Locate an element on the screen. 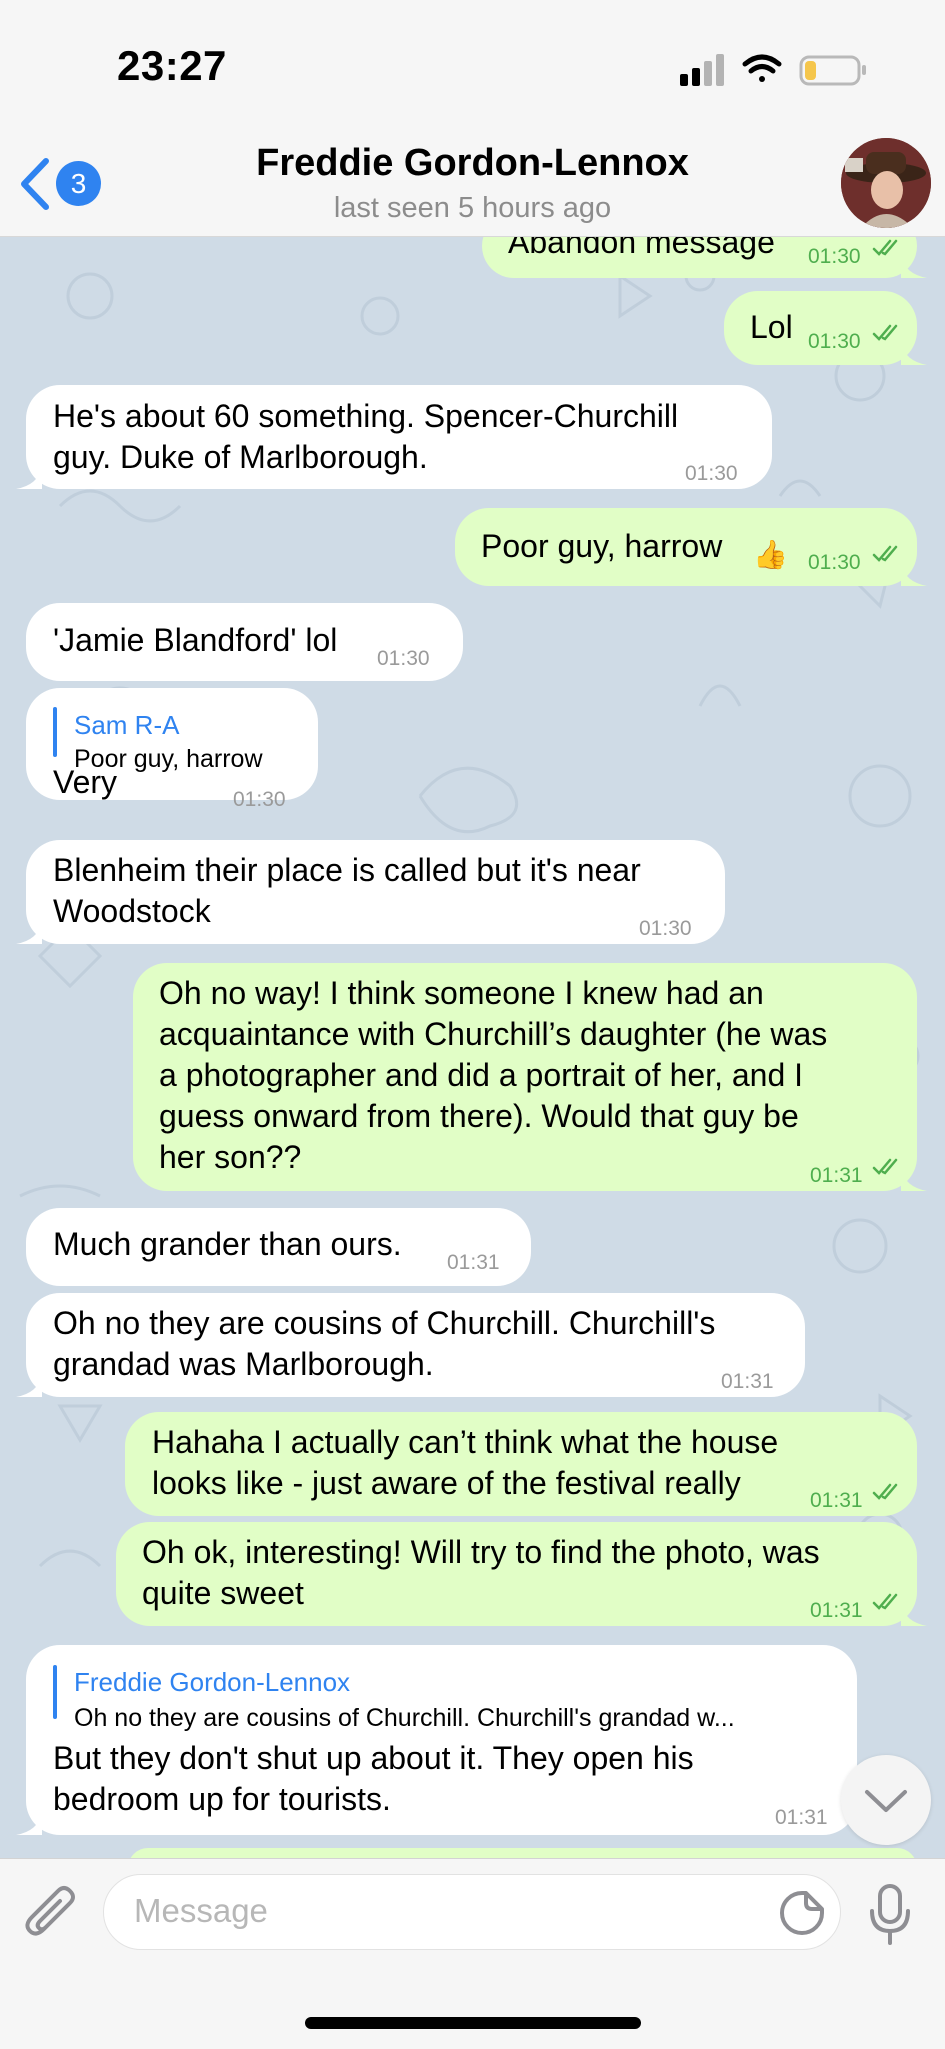 Image resolution: width=945 pixels, height=2049 pixels. status-icons is located at coordinates (773, 70).